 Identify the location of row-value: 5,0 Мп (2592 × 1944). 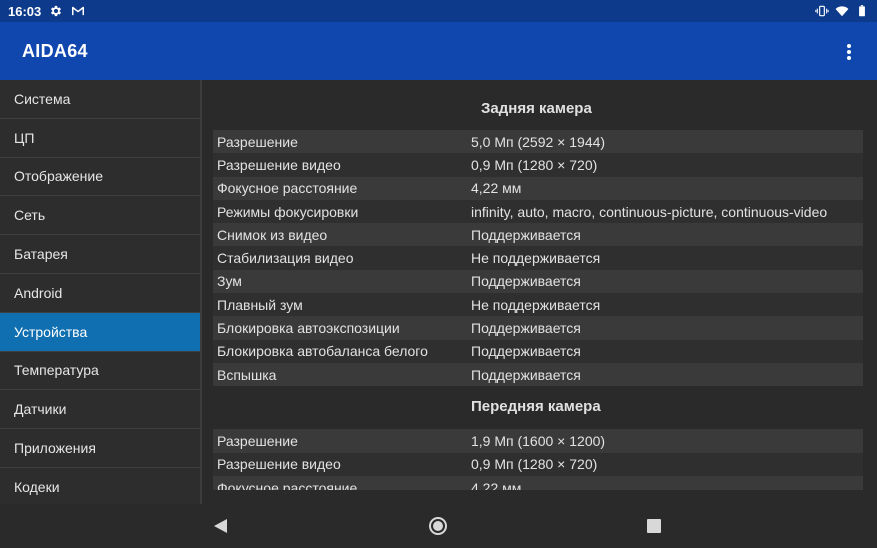
(538, 141).